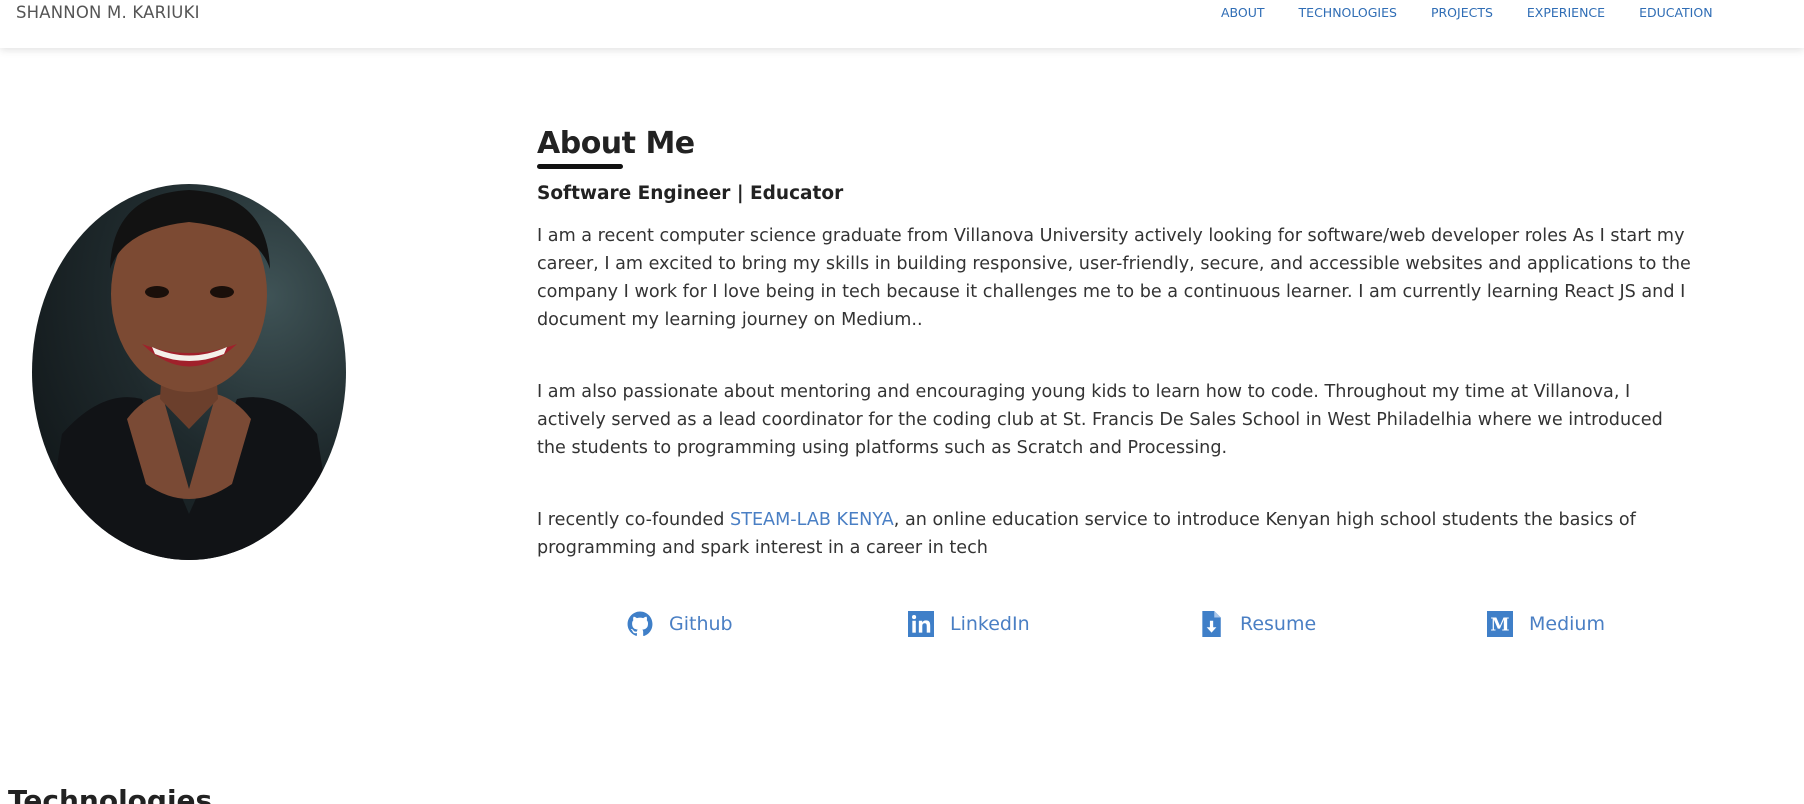 The image size is (1804, 804). Describe the element at coordinates (616, 143) in the screenshot. I see `about-heading-text: About Me` at that location.